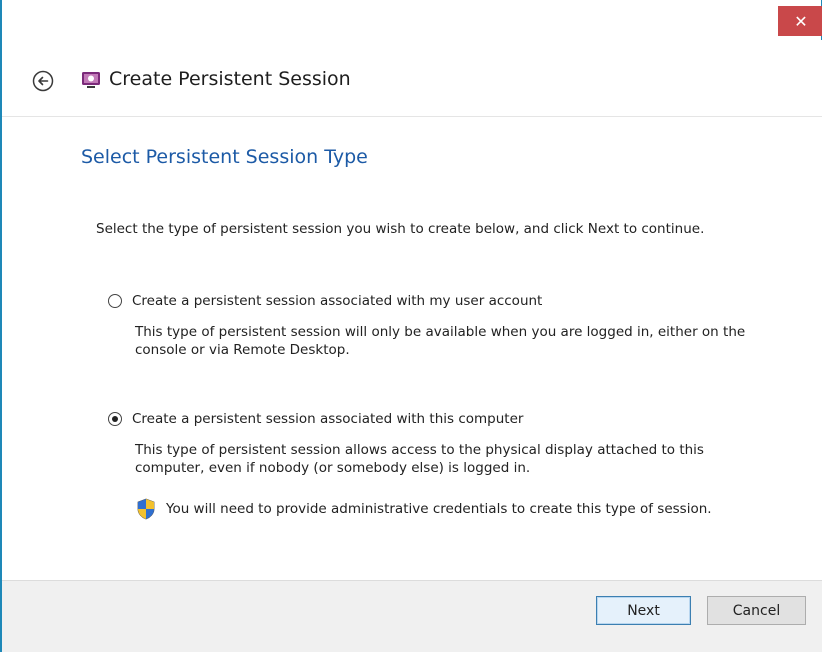  What do you see at coordinates (115, 419) in the screenshot?
I see `radio-this-computer` at bounding box center [115, 419].